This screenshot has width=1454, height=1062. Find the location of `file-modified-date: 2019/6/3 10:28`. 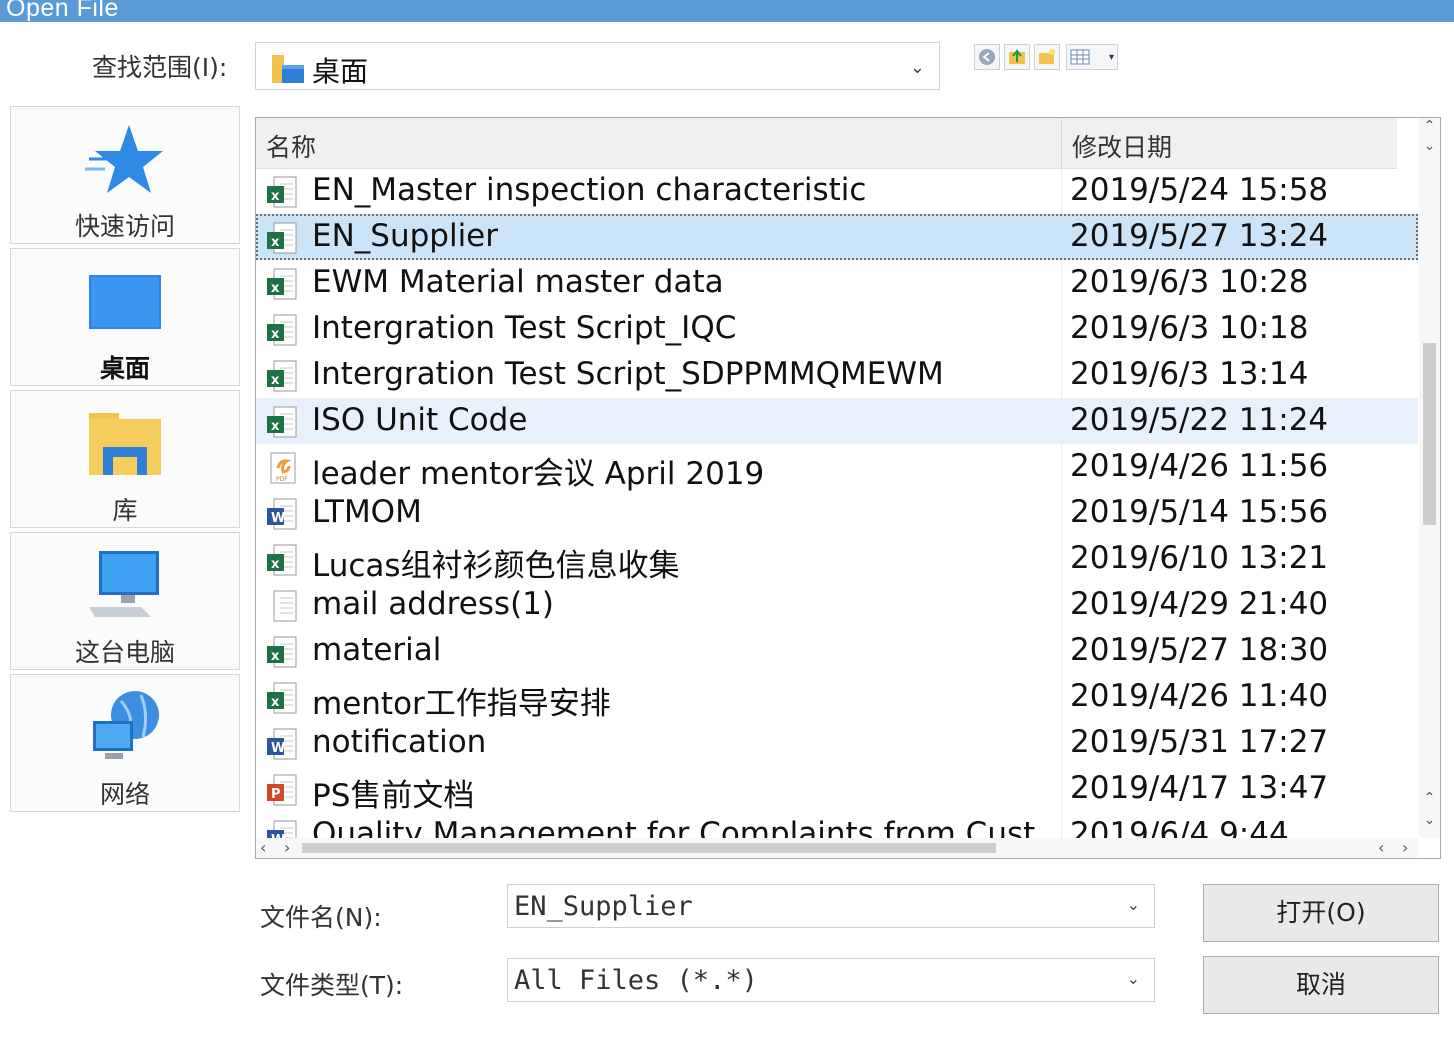

file-modified-date: 2019/6/3 10:28 is located at coordinates (1189, 282).